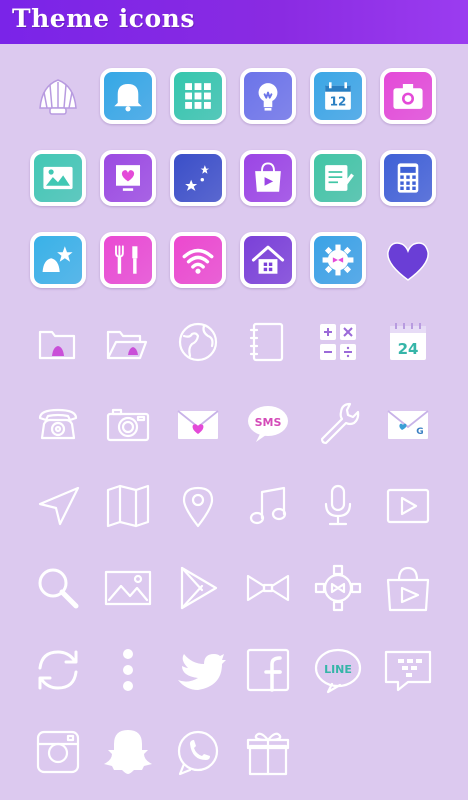  Describe the element at coordinates (268, 588) in the screenshot. I see `bow-icon` at that location.